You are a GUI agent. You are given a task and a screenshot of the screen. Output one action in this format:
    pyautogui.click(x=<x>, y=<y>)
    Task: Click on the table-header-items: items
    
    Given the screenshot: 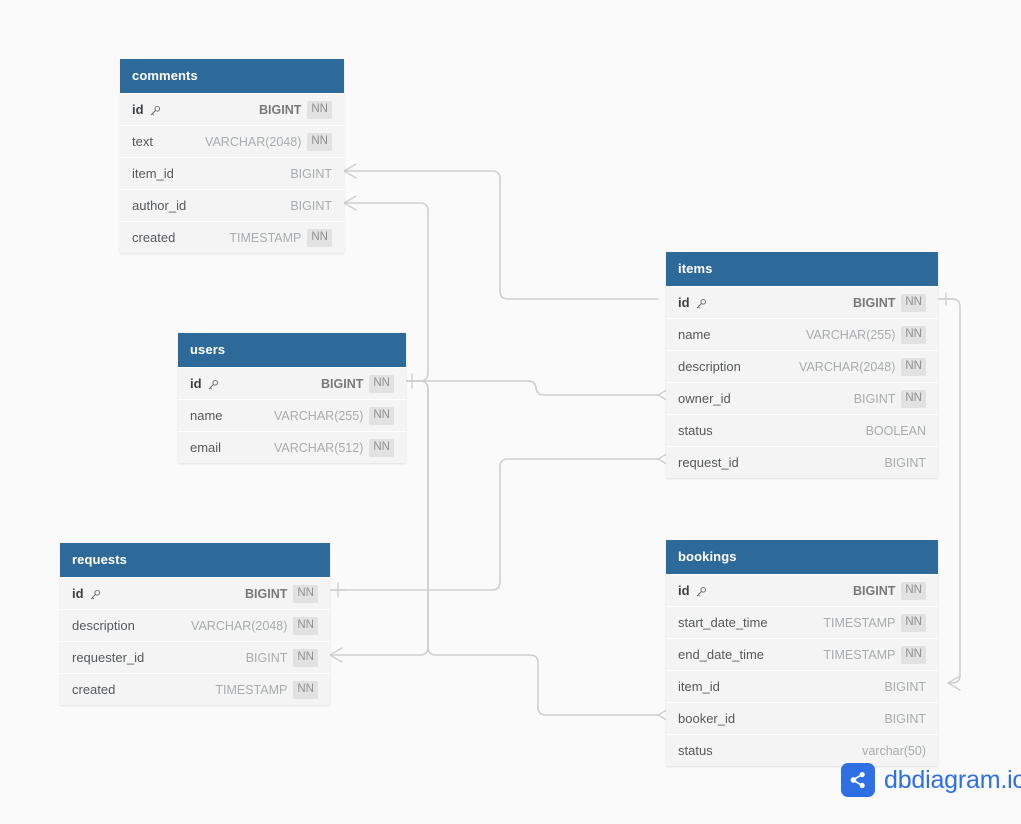 What is the action you would take?
    pyautogui.click(x=802, y=269)
    